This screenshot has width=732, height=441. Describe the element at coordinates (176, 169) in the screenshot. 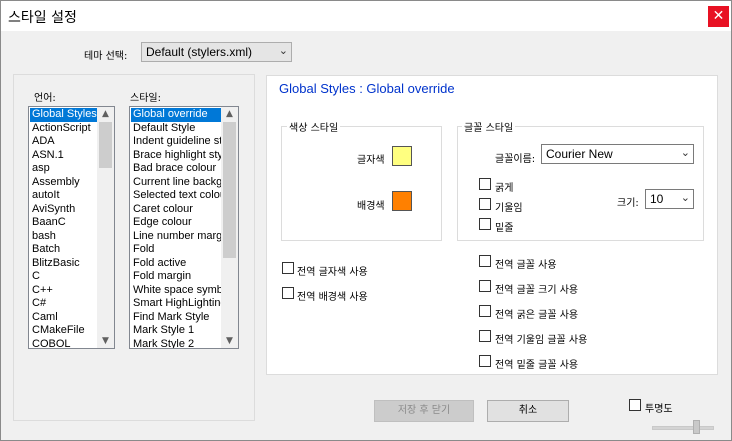

I see `style-list-item: Bad brace colour` at that location.